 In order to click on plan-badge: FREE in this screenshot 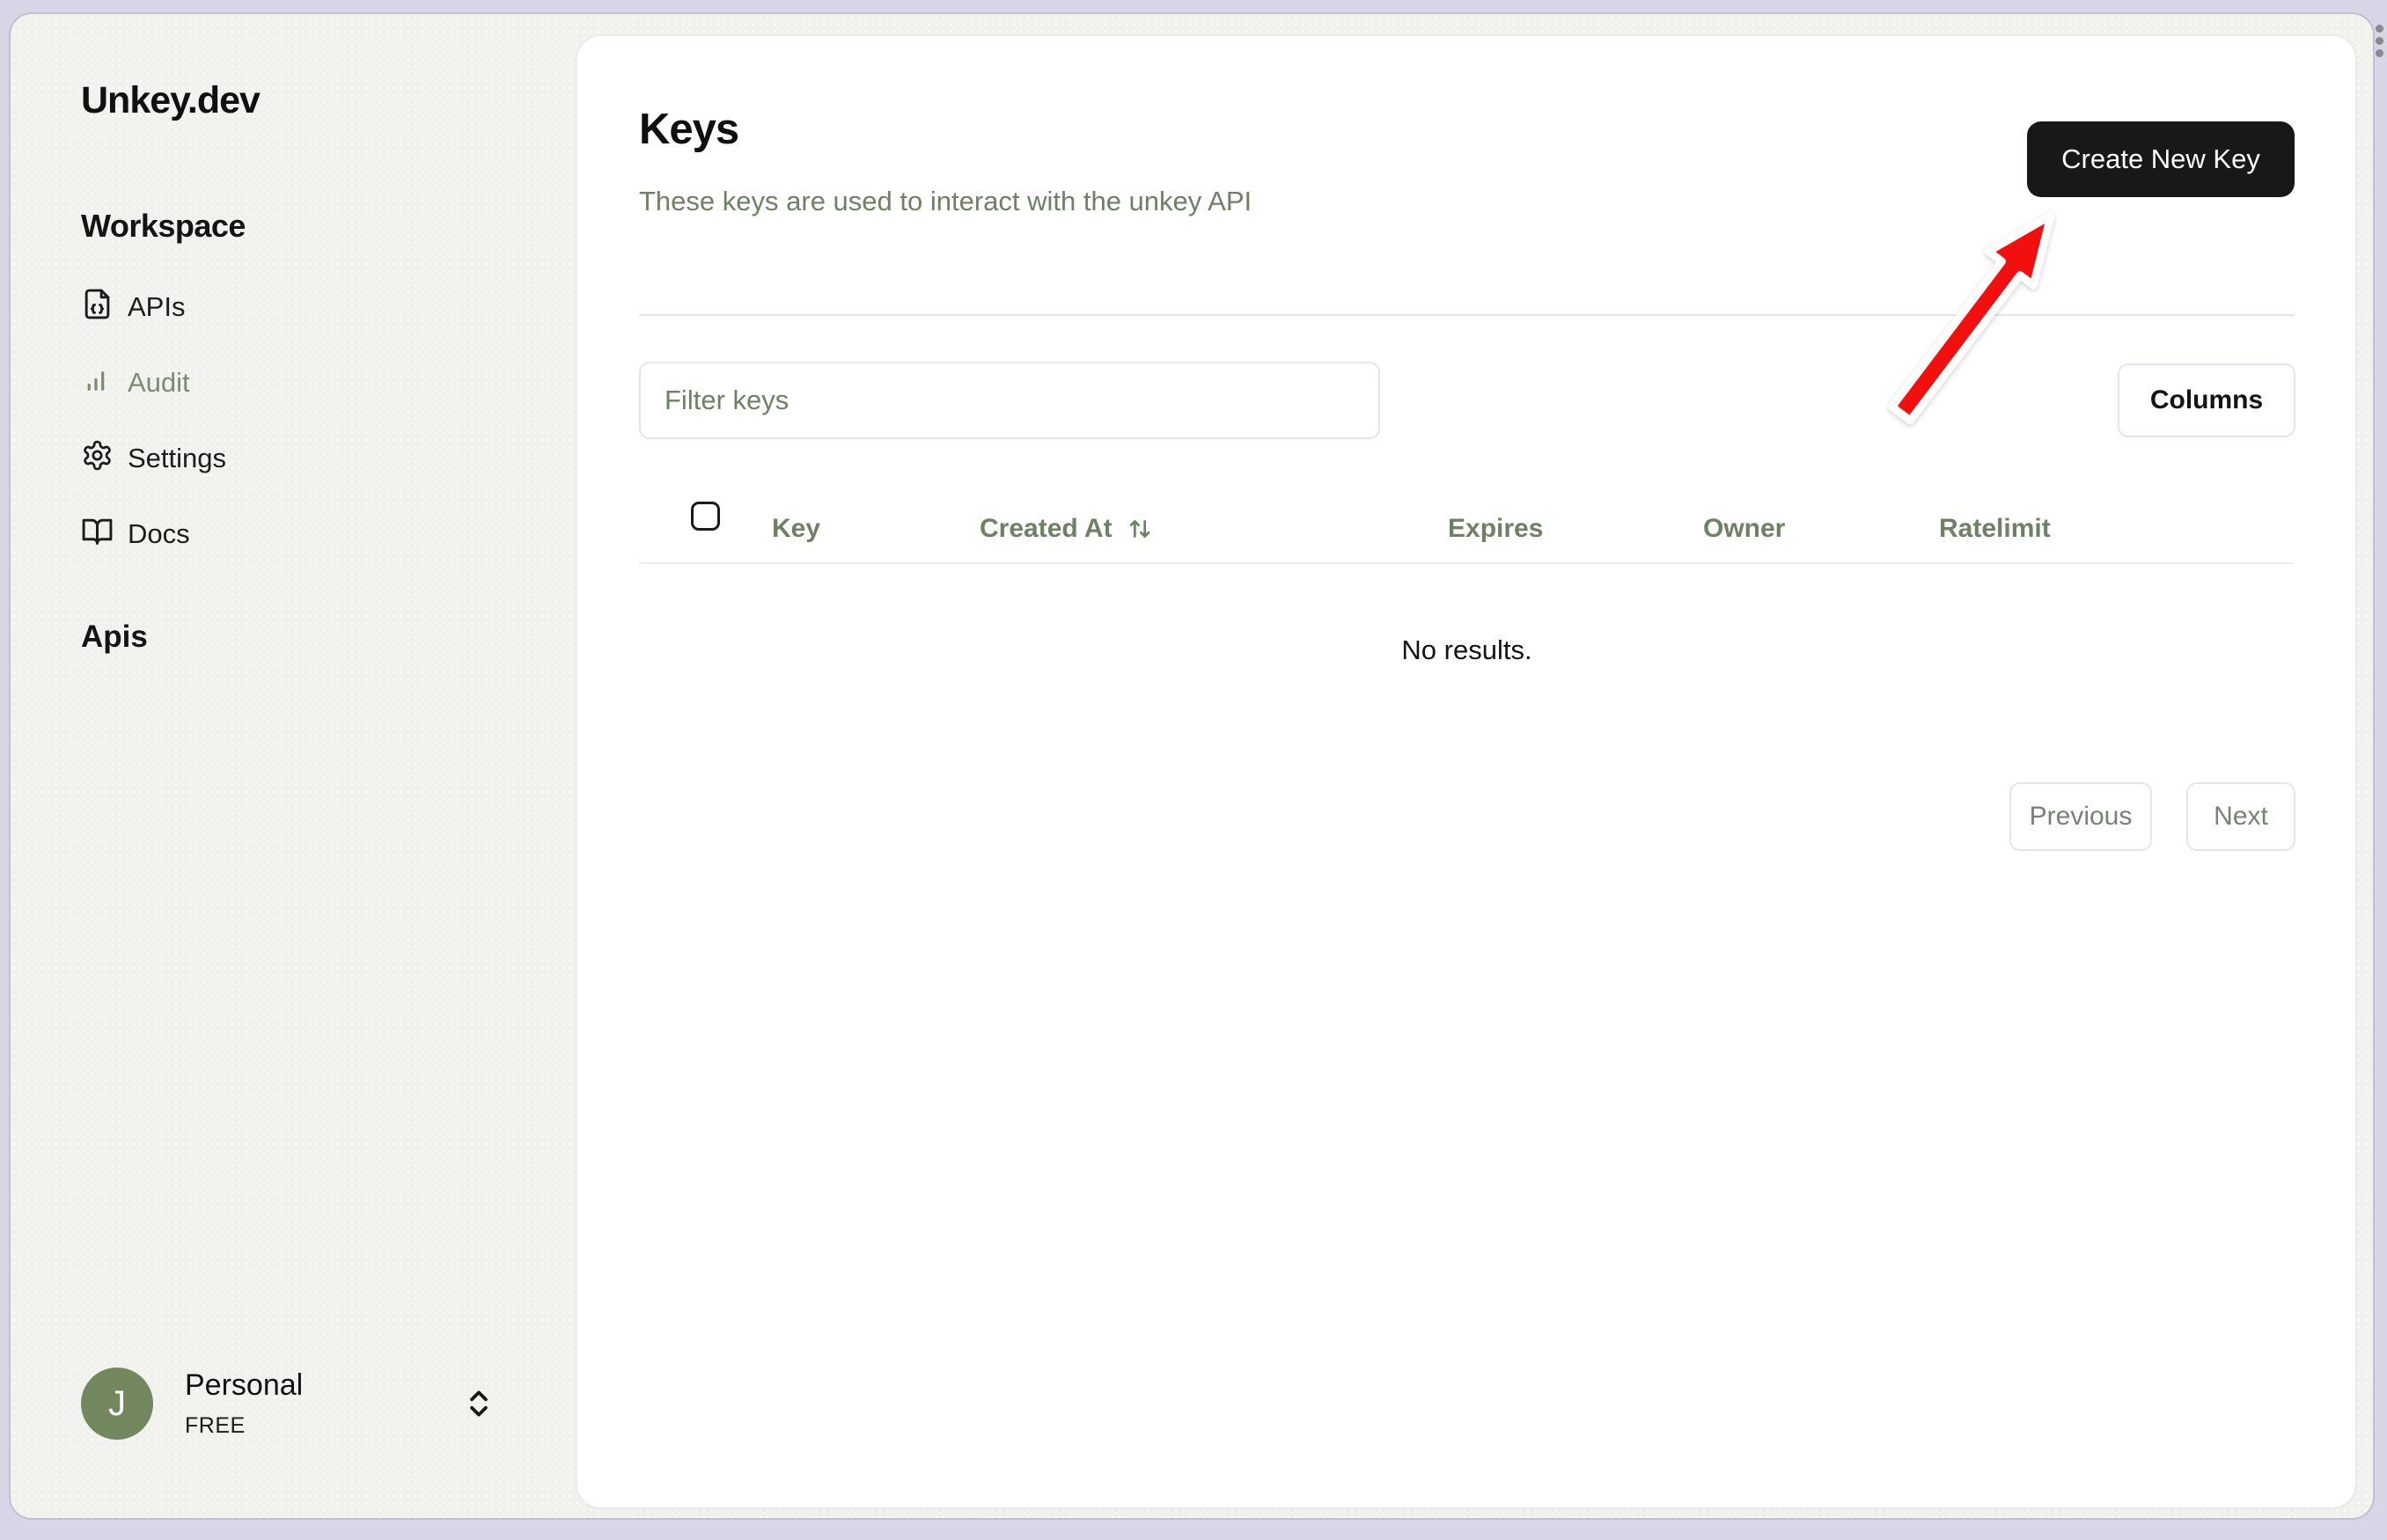, I will do `click(215, 1425)`.